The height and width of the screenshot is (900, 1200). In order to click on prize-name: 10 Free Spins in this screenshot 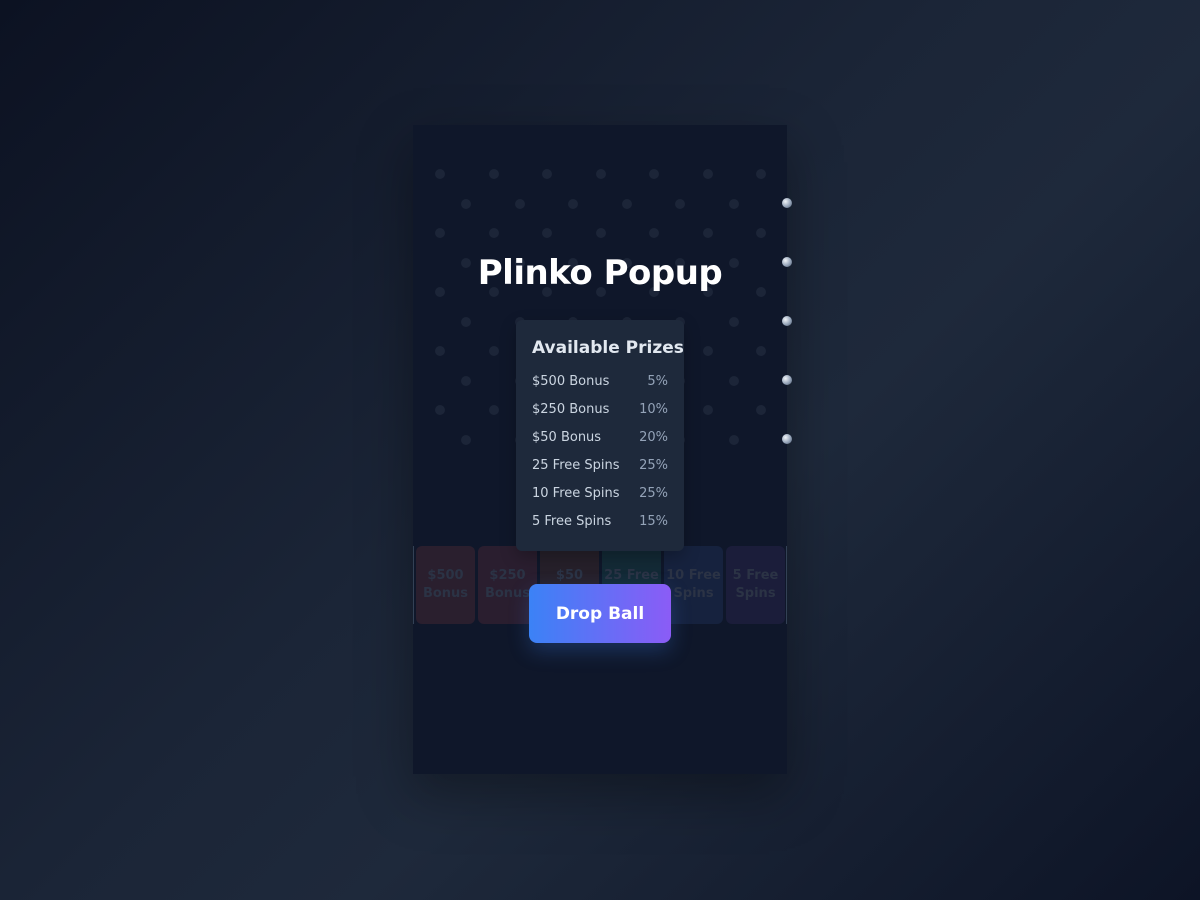, I will do `click(576, 493)`.